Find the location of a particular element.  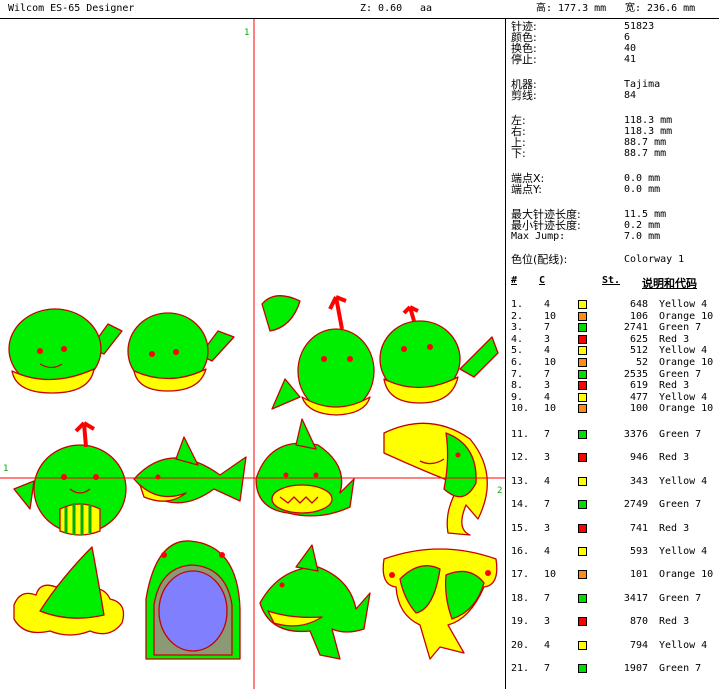

color-sequence-row: 15. 3 741 Red 3 is located at coordinates (612, 528).